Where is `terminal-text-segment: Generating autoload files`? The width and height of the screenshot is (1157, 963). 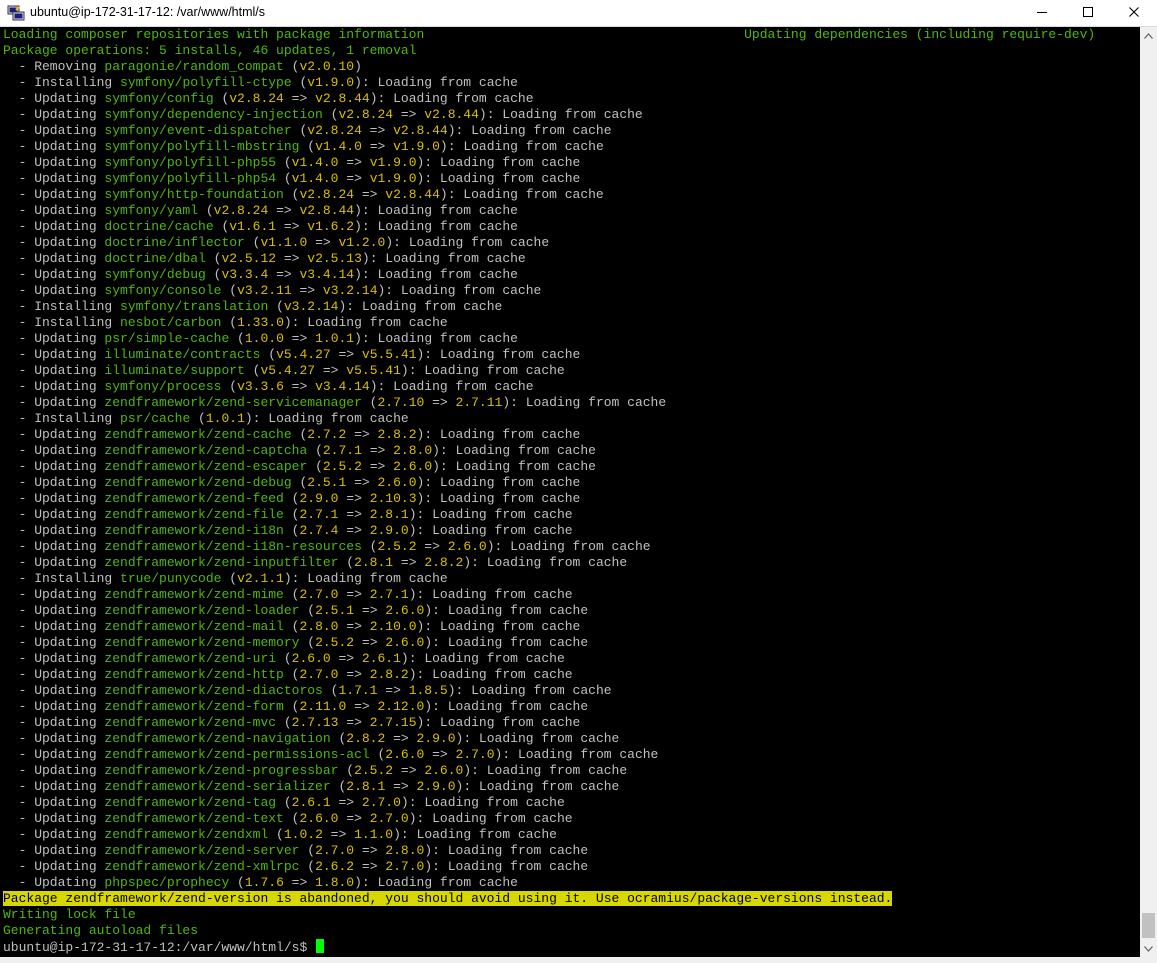
terminal-text-segment: Generating autoload files is located at coordinates (101, 930).